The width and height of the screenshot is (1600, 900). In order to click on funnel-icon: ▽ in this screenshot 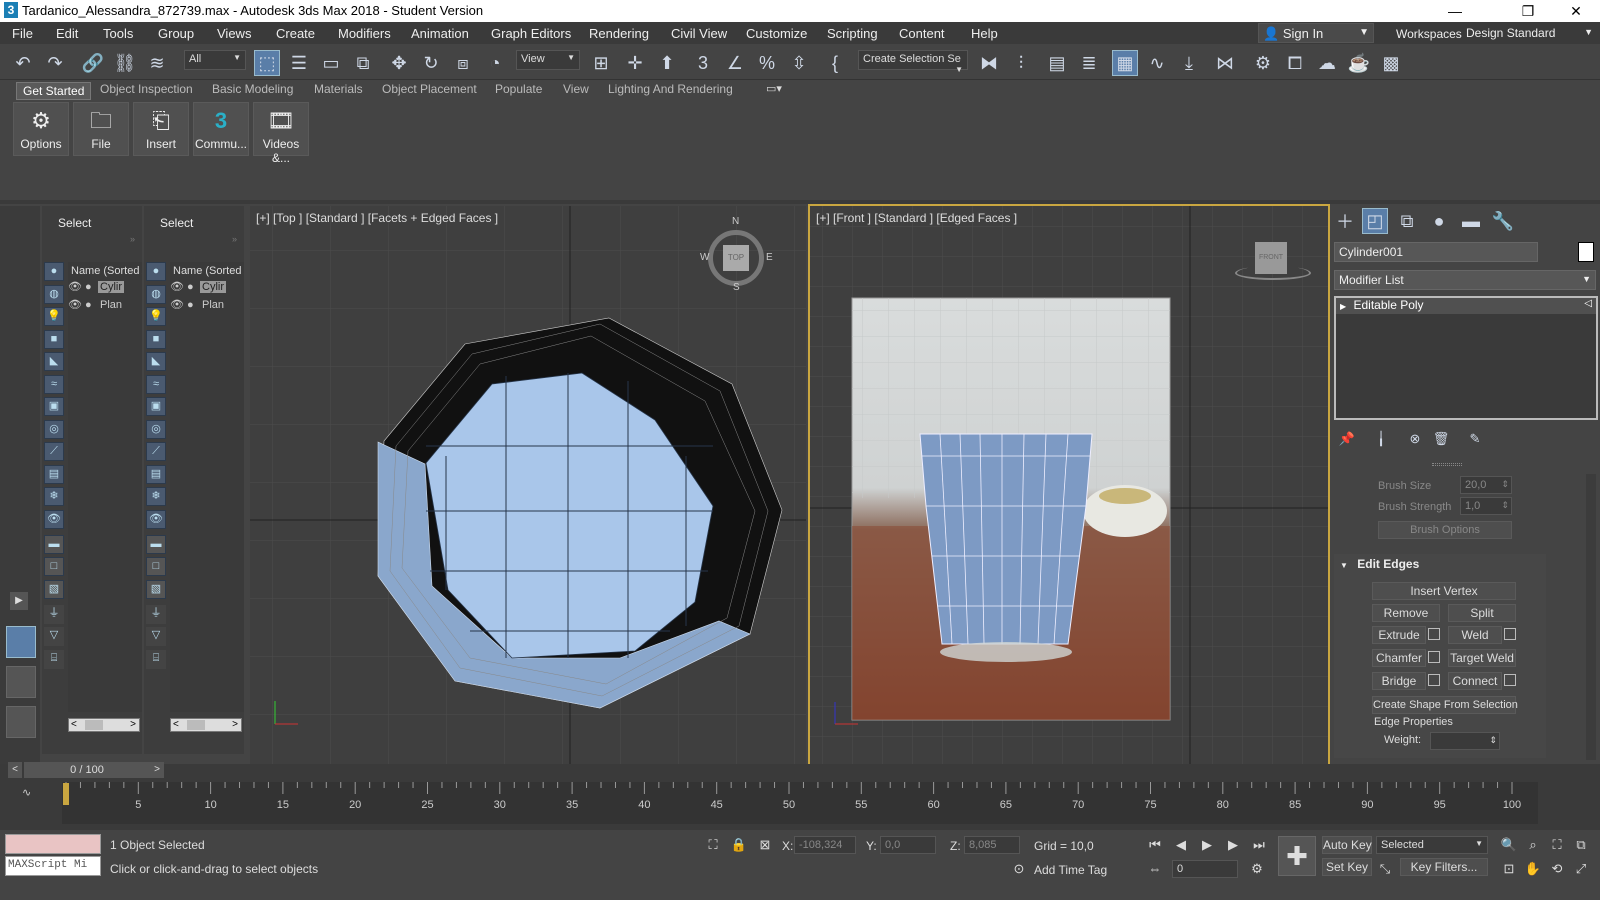, I will do `click(54, 636)`.